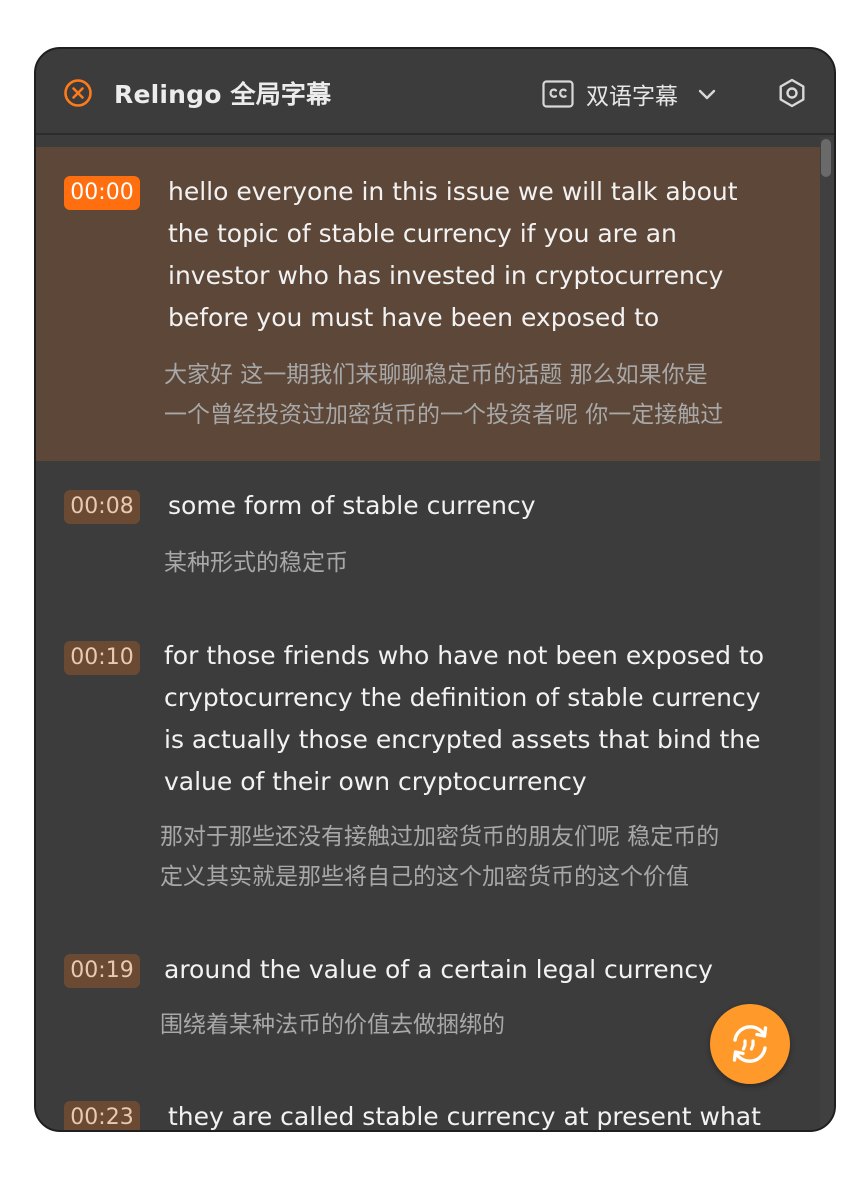 The width and height of the screenshot is (864, 1180). I want to click on subtitle-line: 一个曾经投资过加密货币的一个投资者呢 你一定接触过, so click(444, 415).